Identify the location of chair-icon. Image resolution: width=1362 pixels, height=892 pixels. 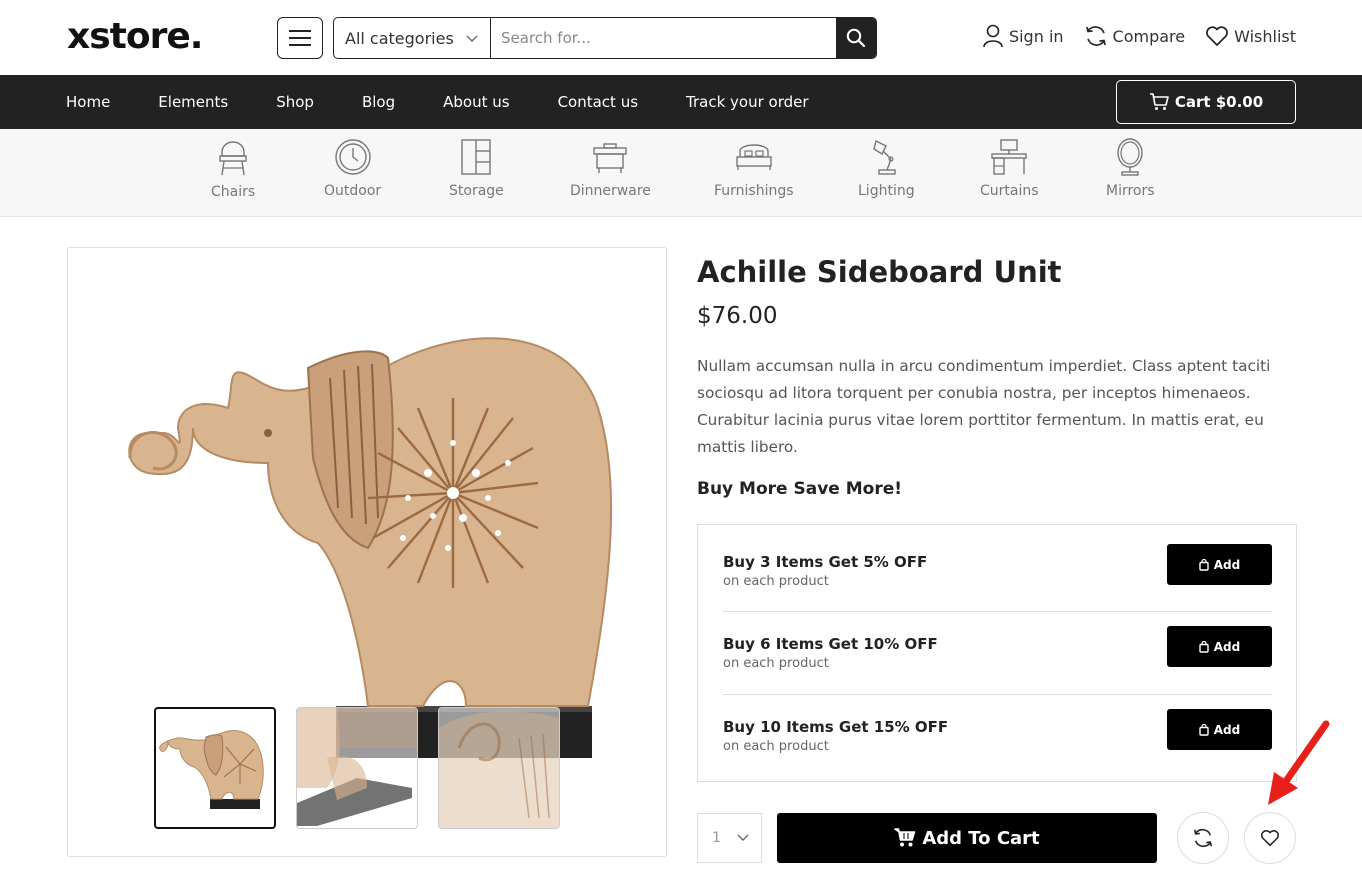
(233, 158).